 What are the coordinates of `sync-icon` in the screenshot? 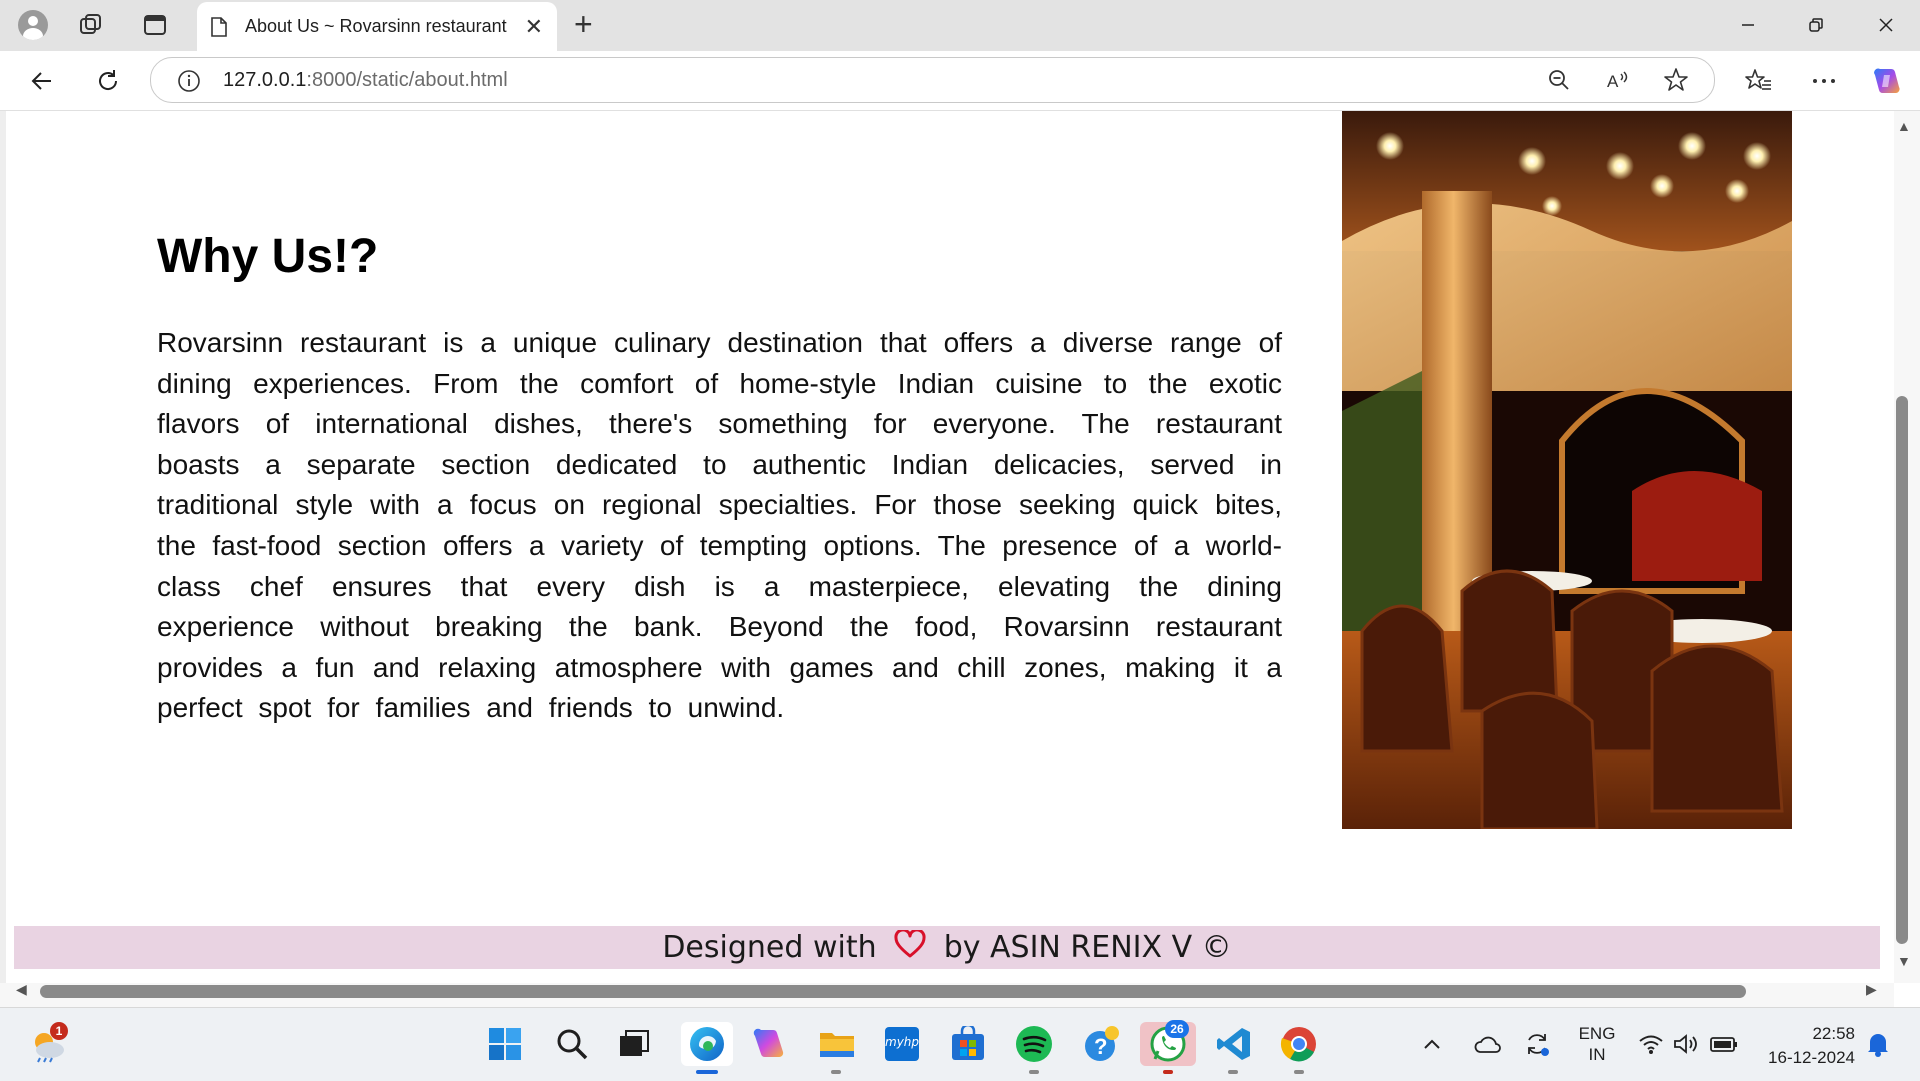 It's located at (1537, 1044).